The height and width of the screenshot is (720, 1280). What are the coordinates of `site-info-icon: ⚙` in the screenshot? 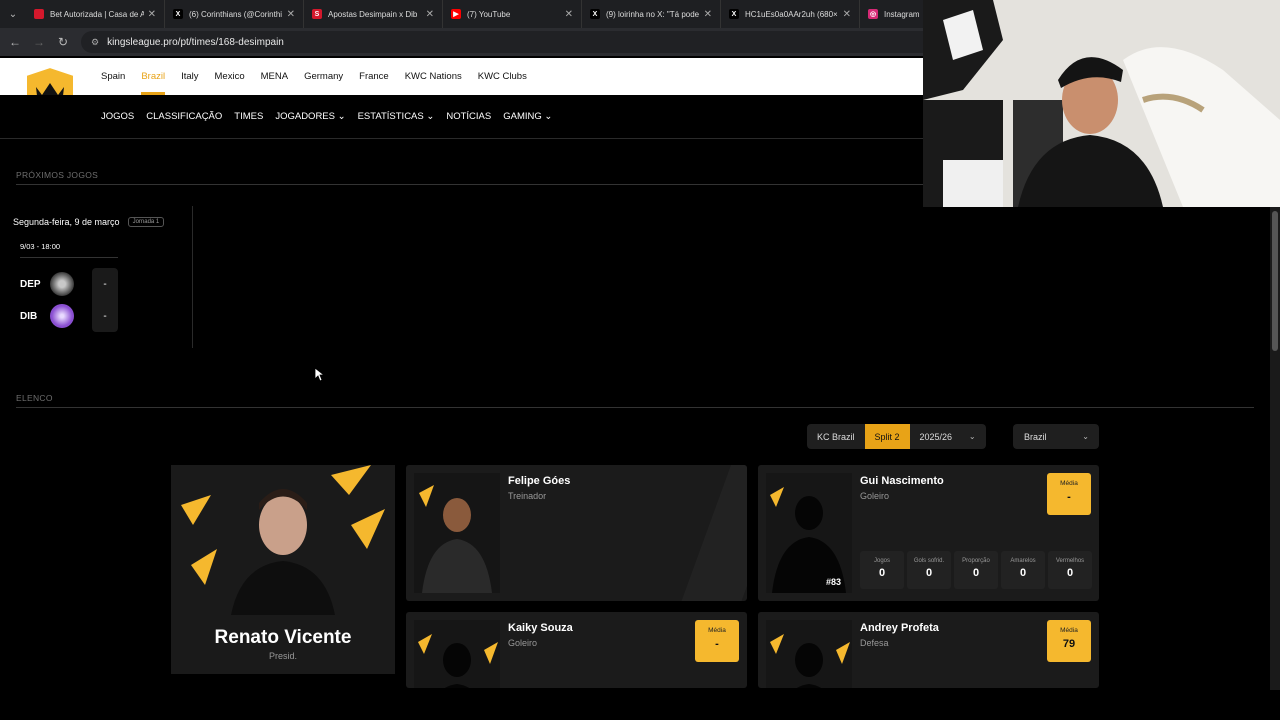 It's located at (95, 42).